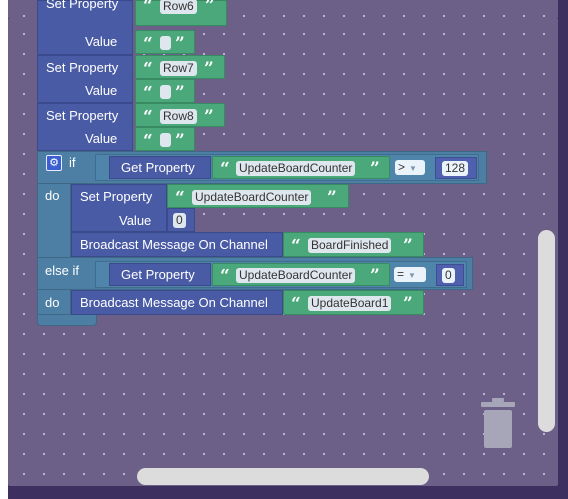 The width and height of the screenshot is (568, 499). What do you see at coordinates (62, 270) in the screenshot?
I see `else-if-label: else if` at bounding box center [62, 270].